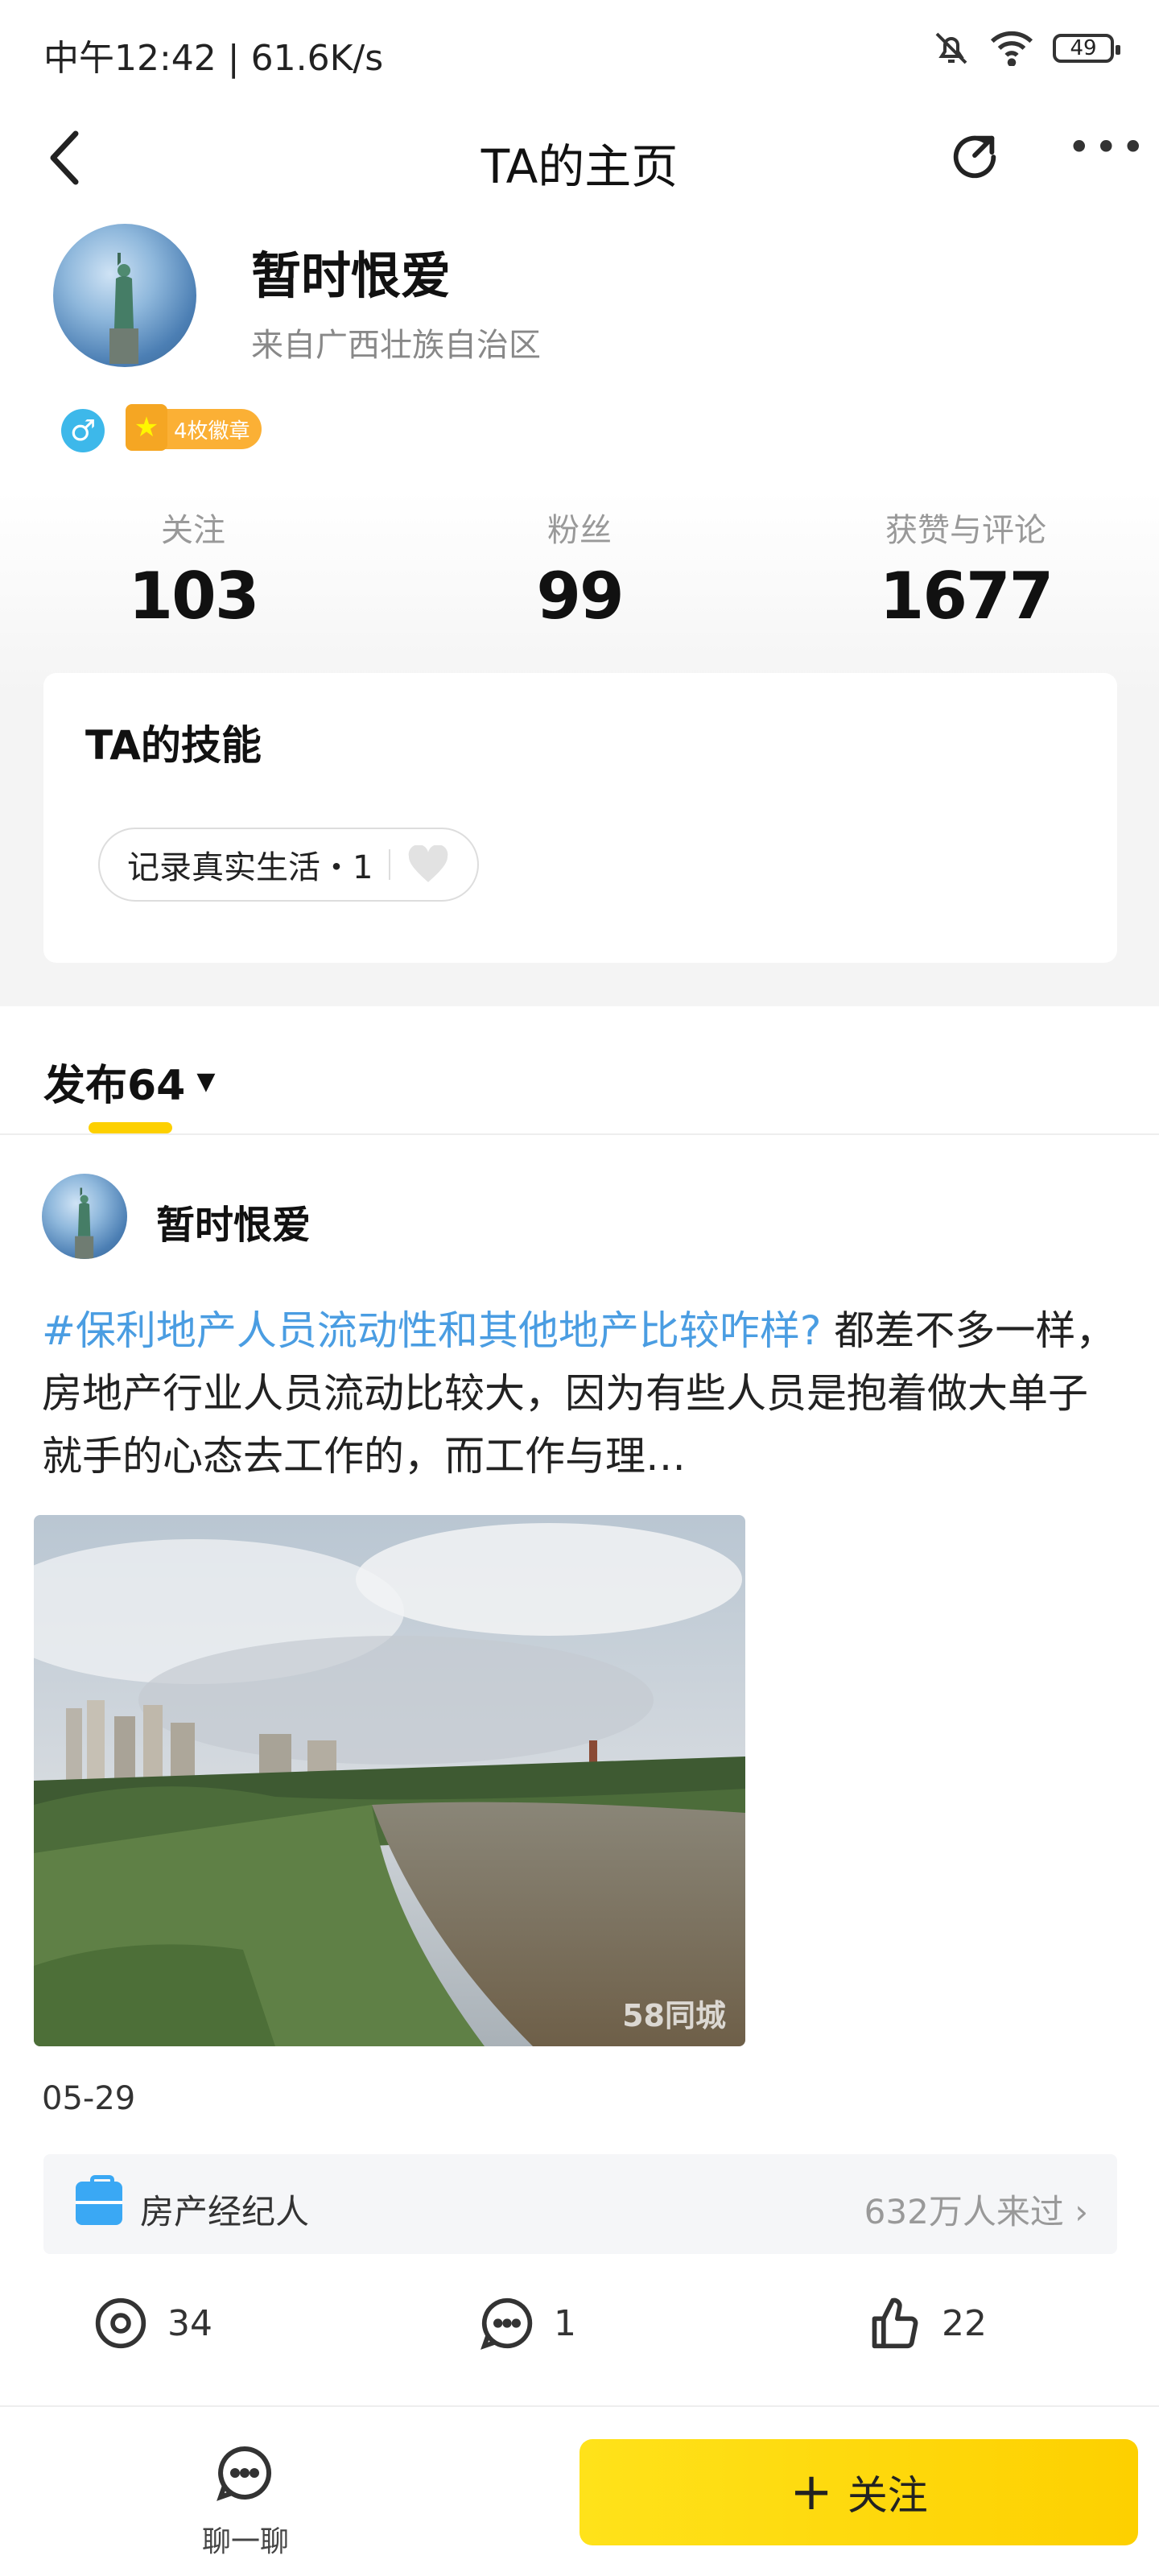  Describe the element at coordinates (1081, 2211) in the screenshot. I see `chevron-right-icon: ›` at that location.